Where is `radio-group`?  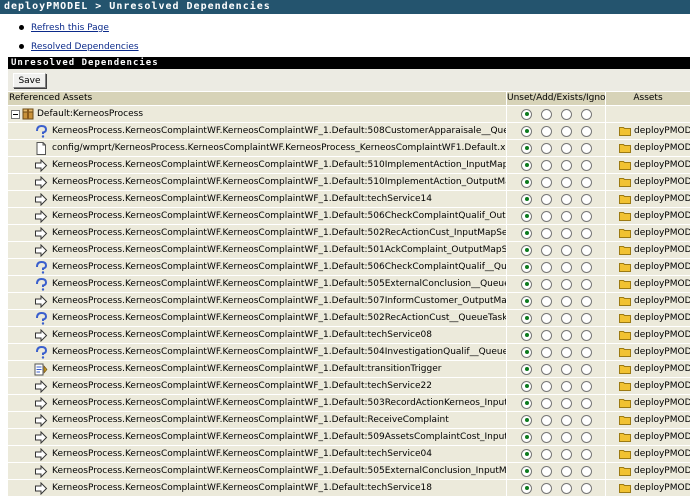 radio-group is located at coordinates (556, 233).